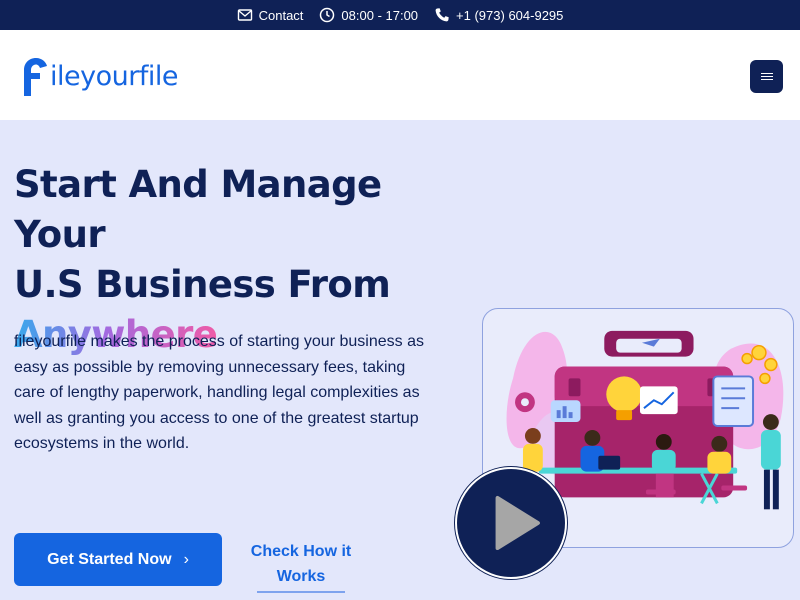  Describe the element at coordinates (301, 592) in the screenshot. I see `link-underline` at that location.